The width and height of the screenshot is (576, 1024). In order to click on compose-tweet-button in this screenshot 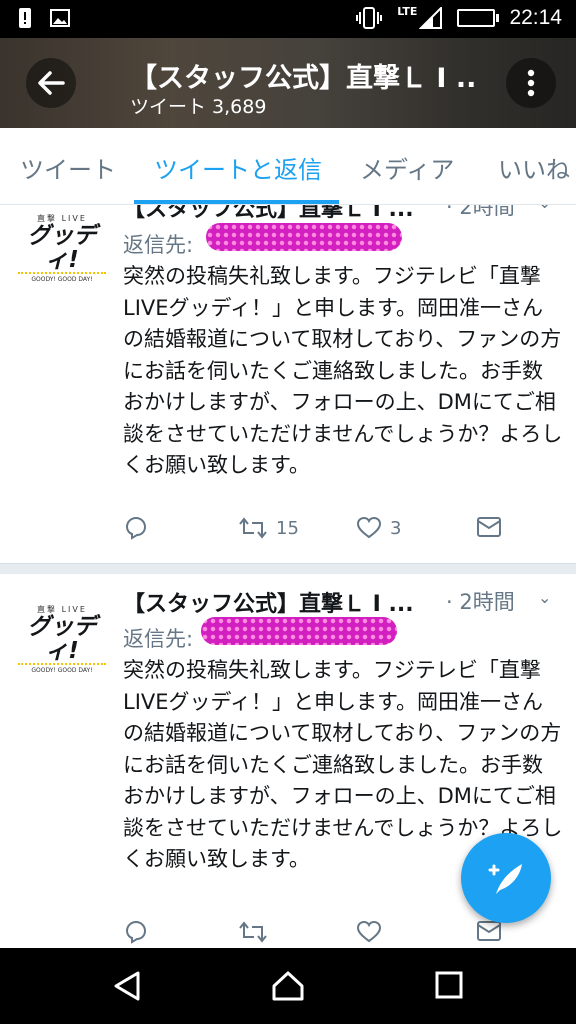, I will do `click(506, 878)`.